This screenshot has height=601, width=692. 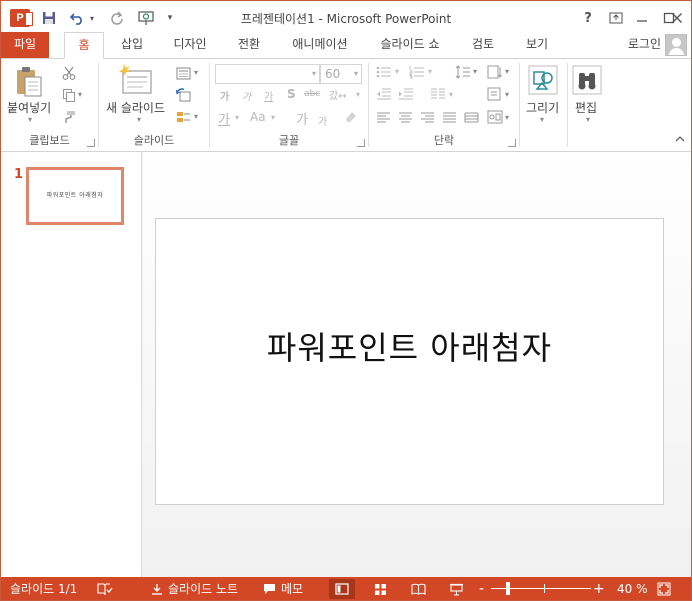 What do you see at coordinates (80, 94) in the screenshot?
I see `copy-dropdown: ▾` at bounding box center [80, 94].